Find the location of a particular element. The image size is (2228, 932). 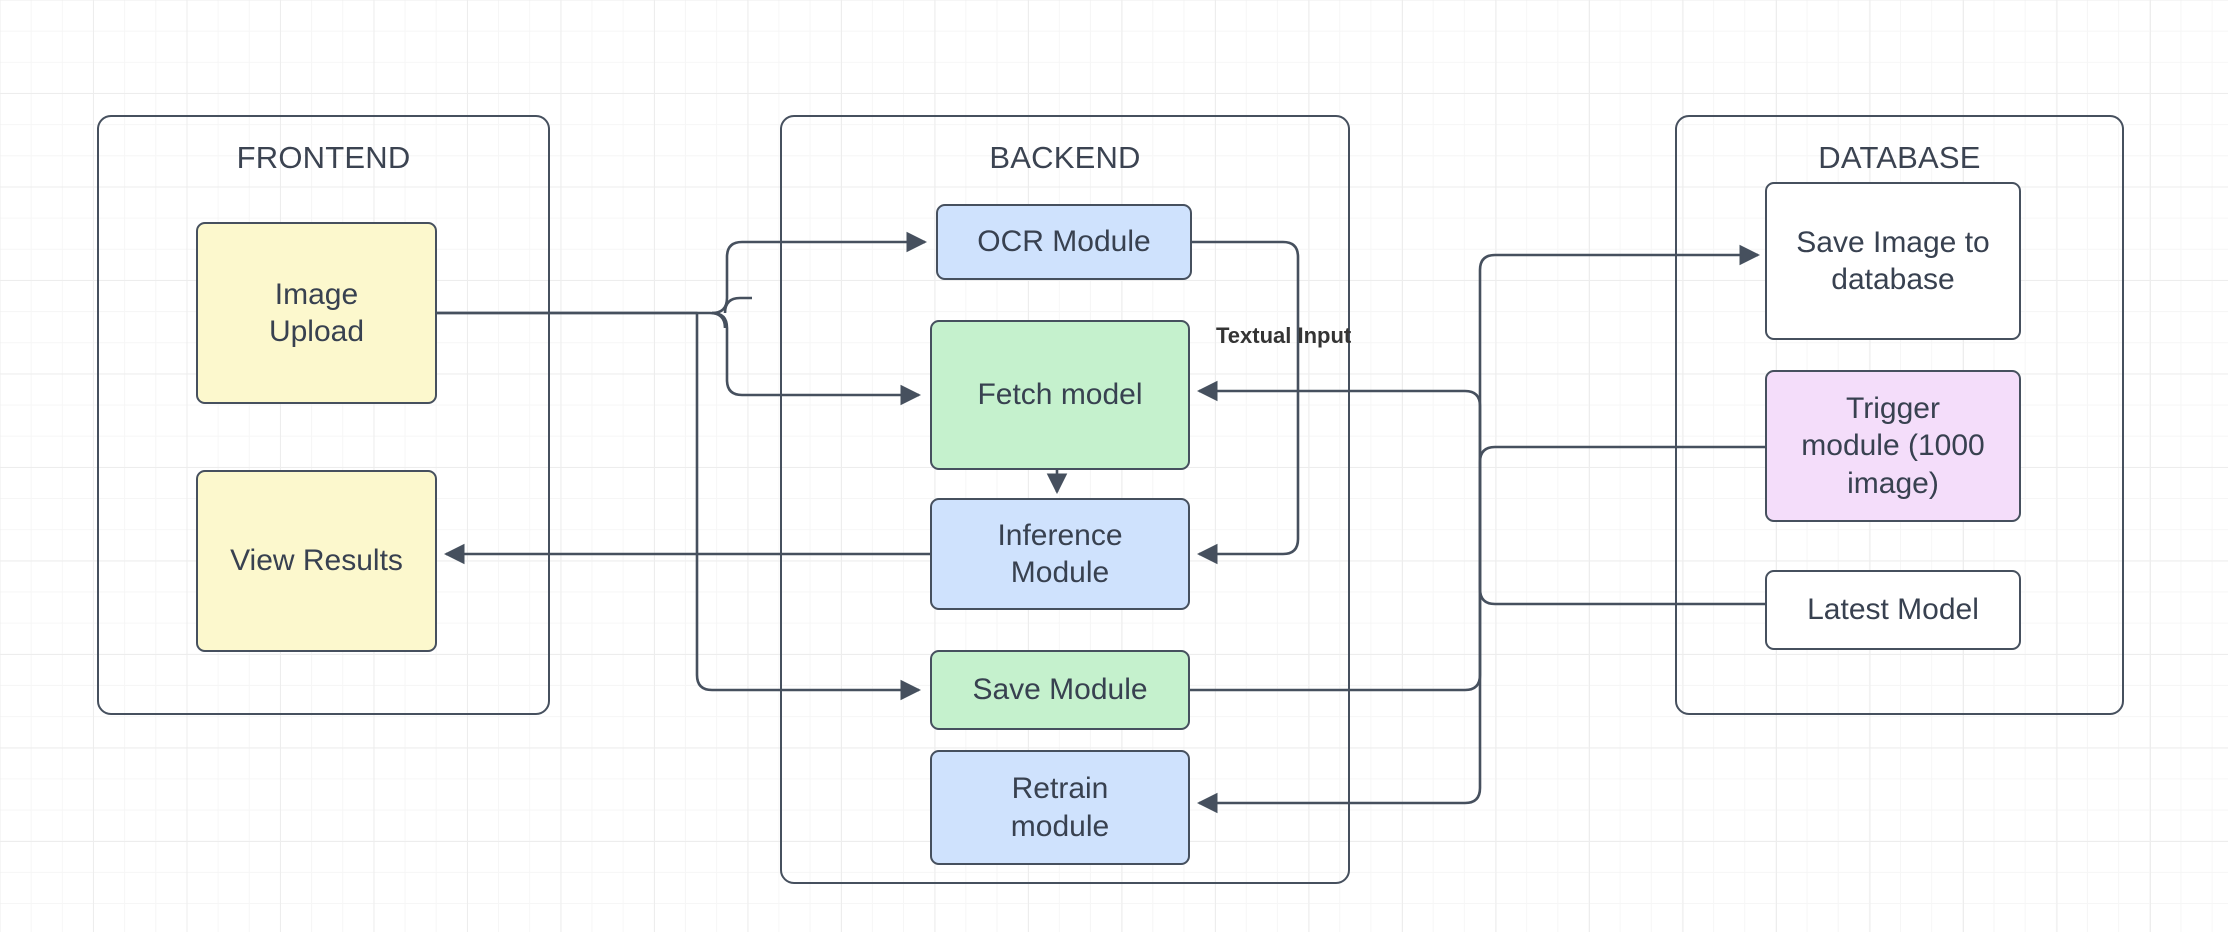

container-database-title: DATABASE is located at coordinates (1899, 157).